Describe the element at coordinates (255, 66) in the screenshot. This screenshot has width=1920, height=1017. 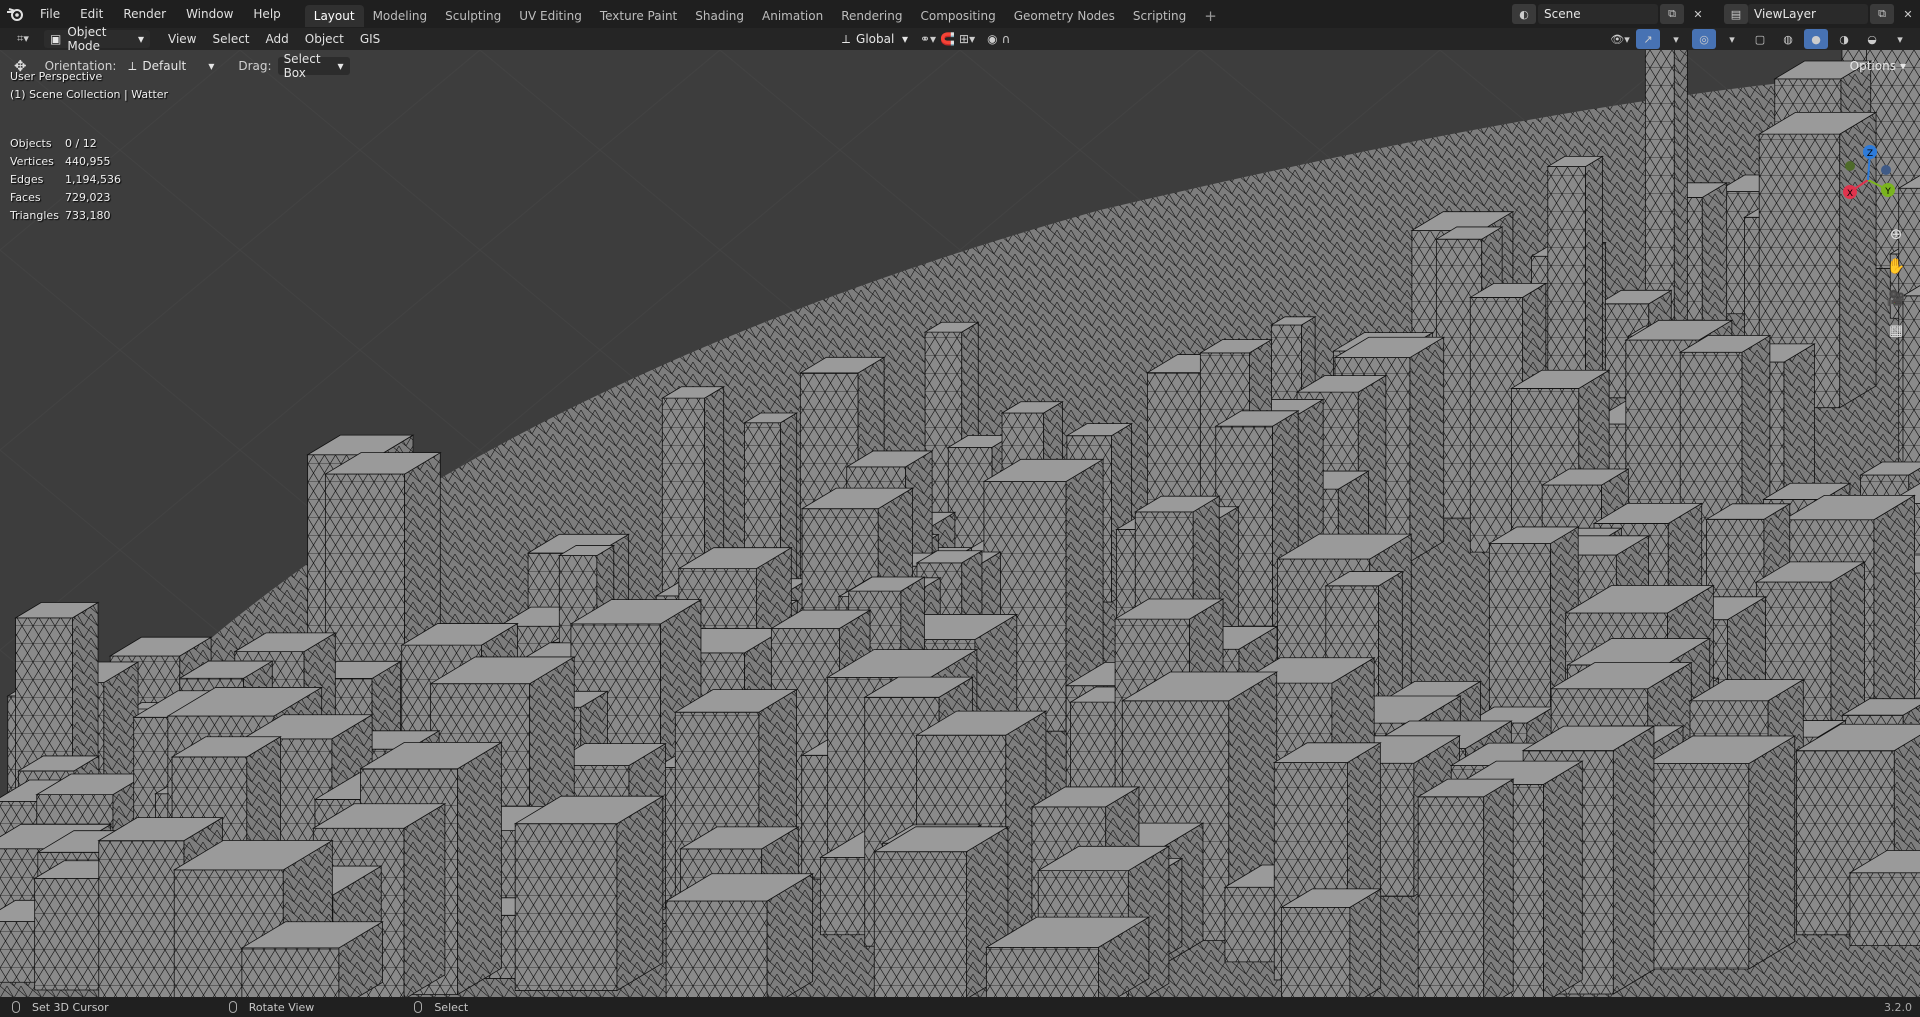
I see `drag-label: Drag:` at that location.